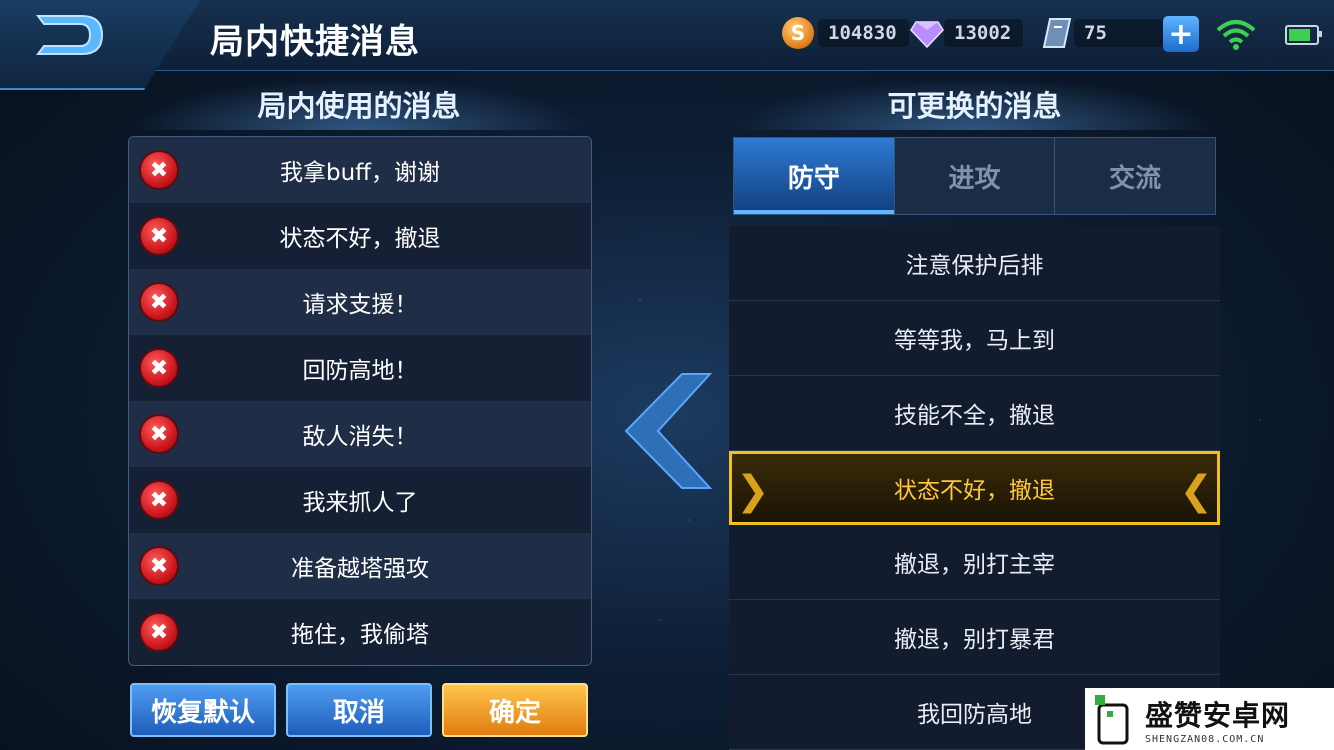  Describe the element at coordinates (974, 263) in the screenshot. I see `list-item: 注意保护后排` at that location.